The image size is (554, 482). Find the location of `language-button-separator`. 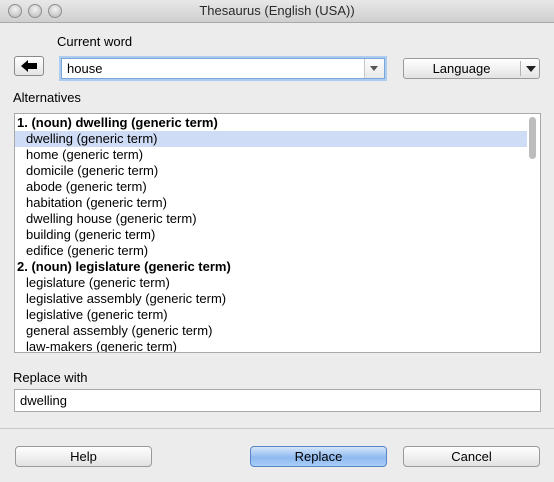

language-button-separator is located at coordinates (520, 68).